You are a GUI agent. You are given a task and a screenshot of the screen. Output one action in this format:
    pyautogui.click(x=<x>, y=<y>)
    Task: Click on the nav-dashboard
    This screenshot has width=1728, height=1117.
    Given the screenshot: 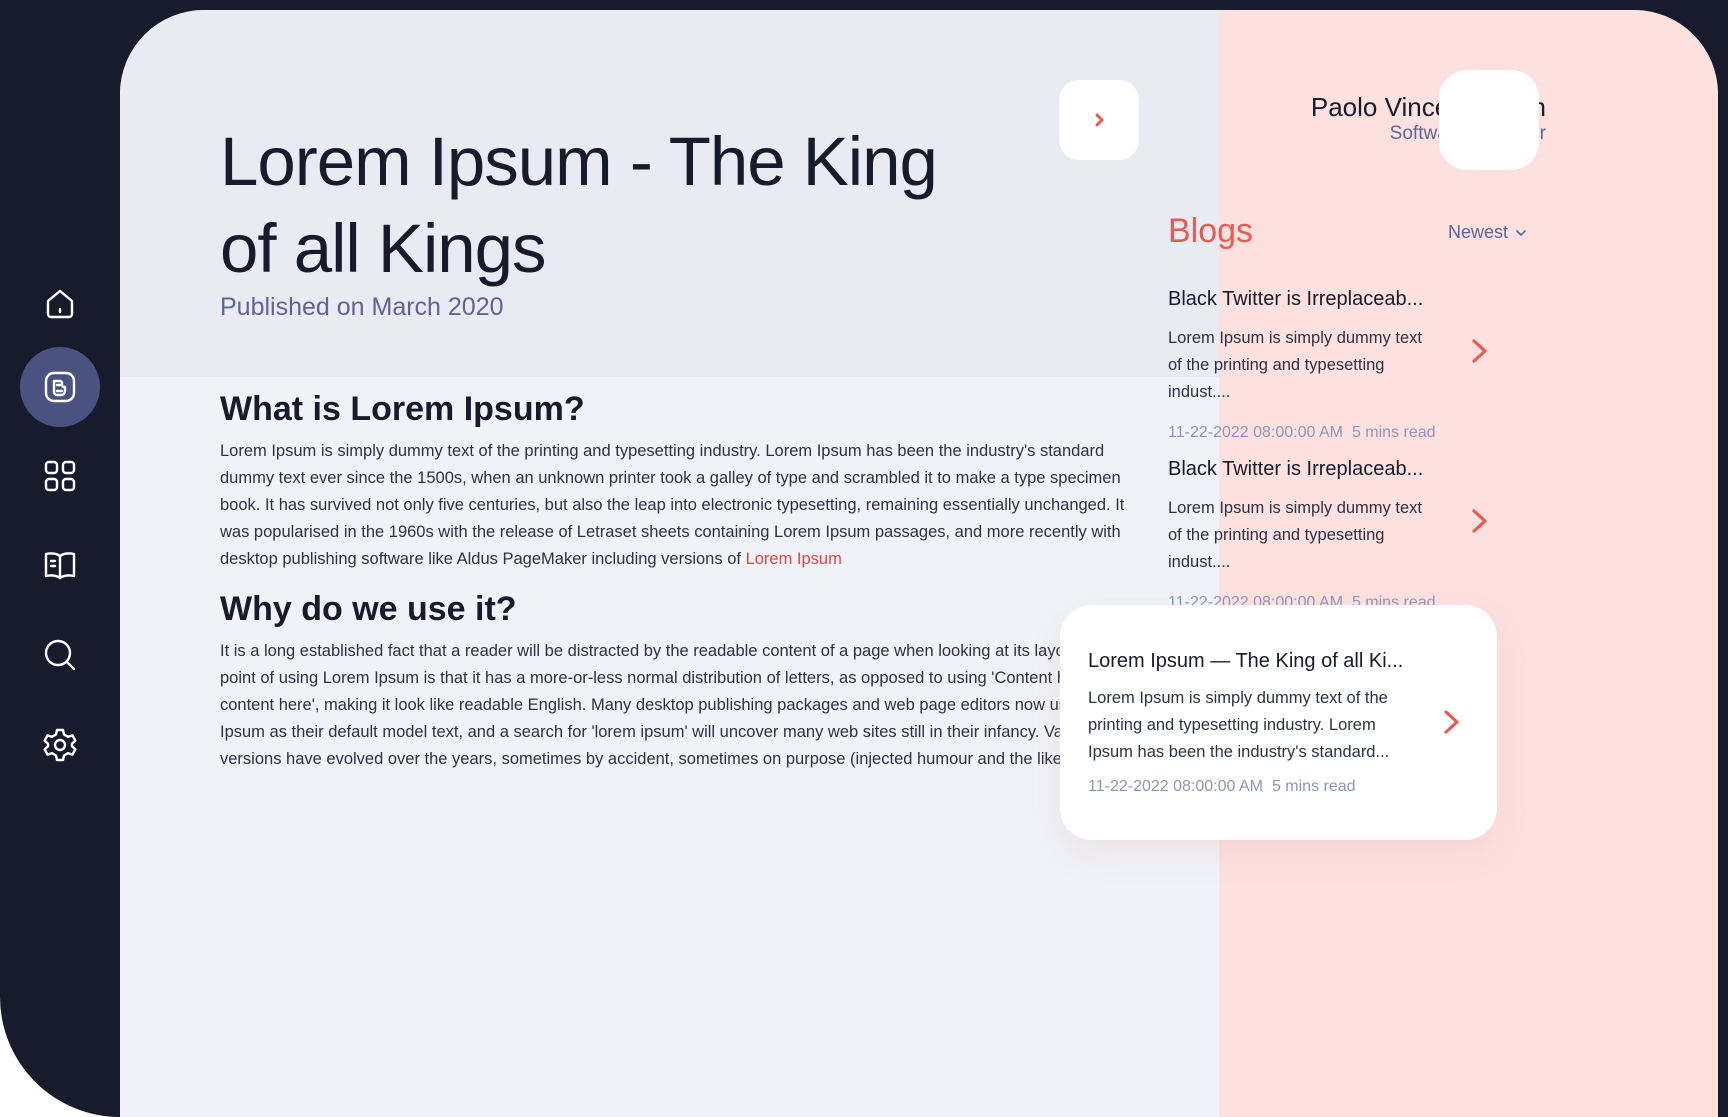 What is the action you would take?
    pyautogui.click(x=60, y=476)
    